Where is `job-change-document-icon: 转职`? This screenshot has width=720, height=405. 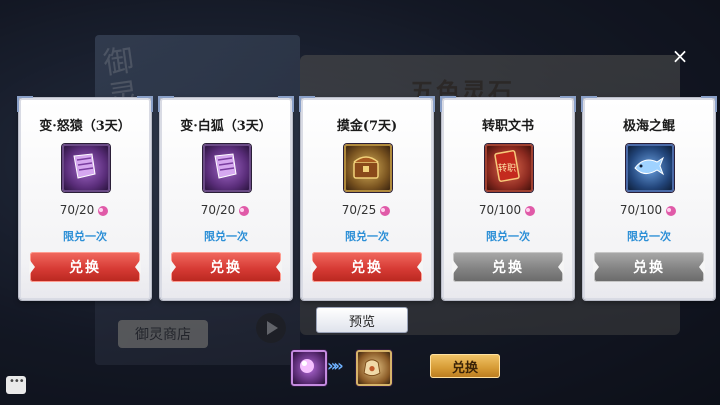 job-change-document-icon: 转职 is located at coordinates (509, 168).